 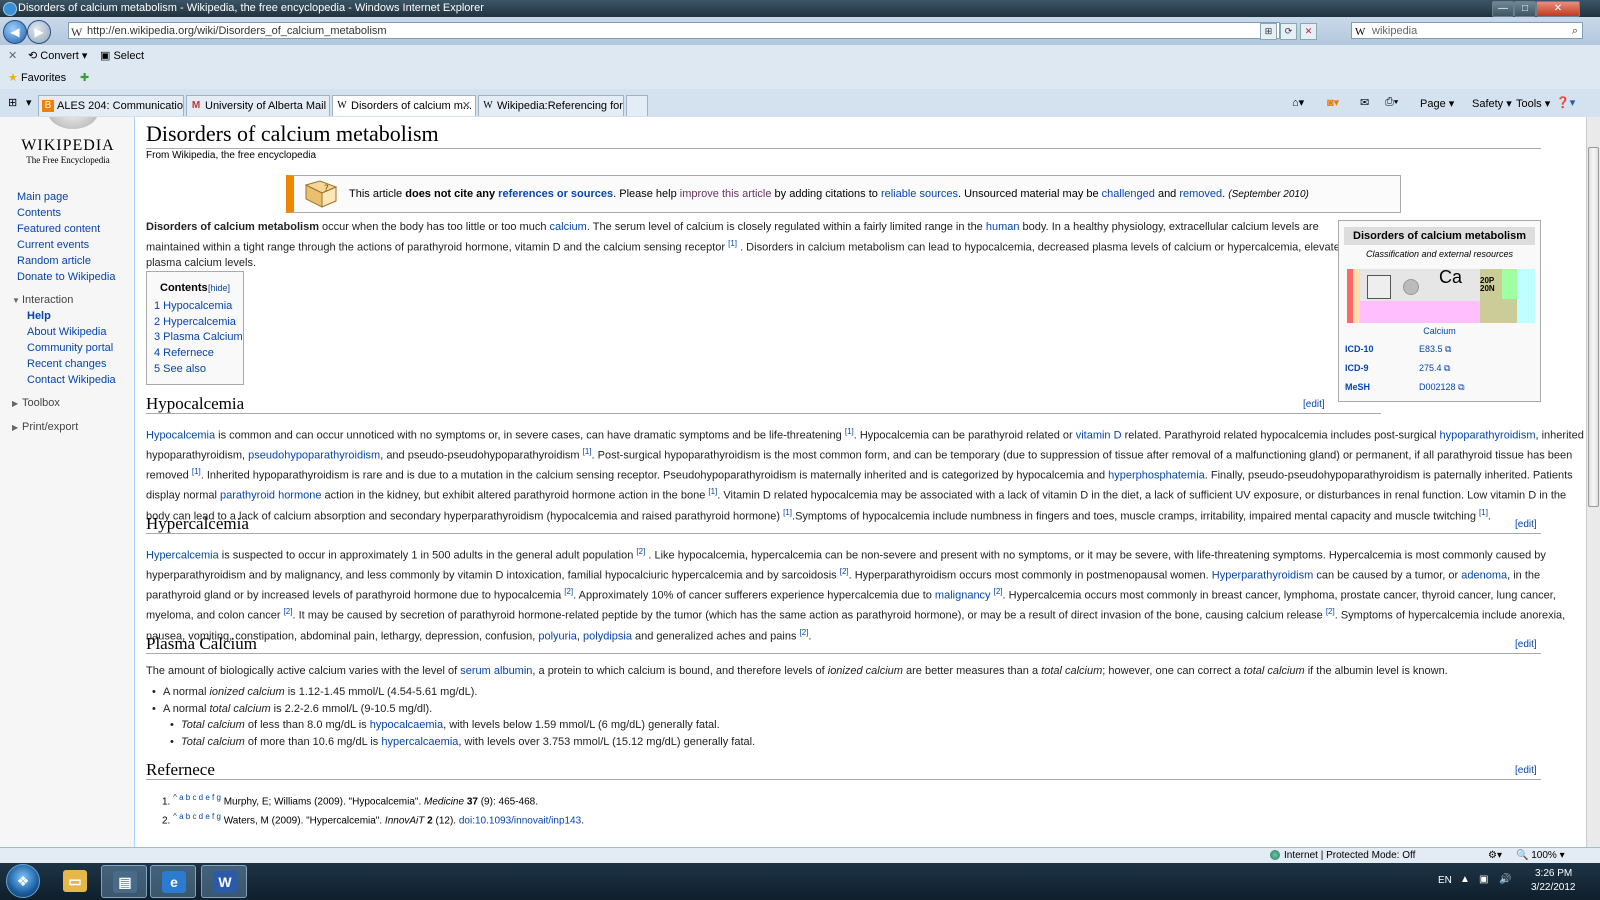 I want to click on select-button: ▣ Select, so click(x=122, y=55).